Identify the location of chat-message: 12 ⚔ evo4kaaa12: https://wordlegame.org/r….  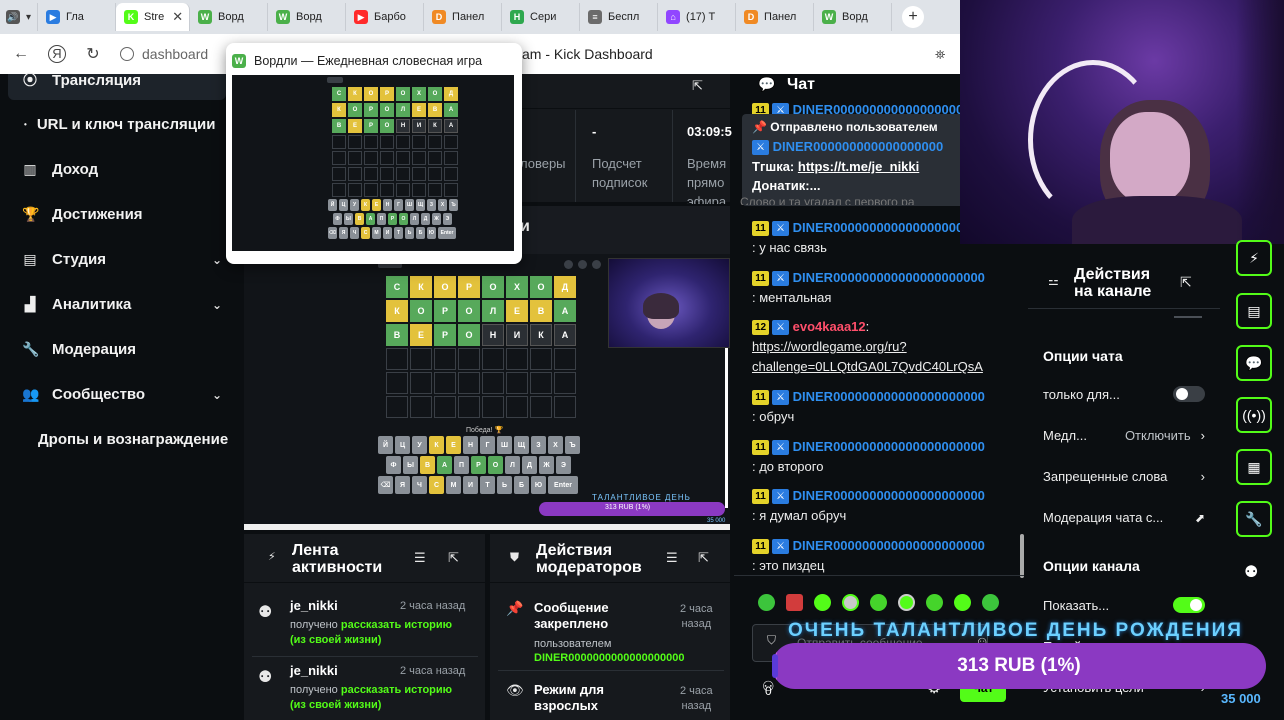
(888, 347).